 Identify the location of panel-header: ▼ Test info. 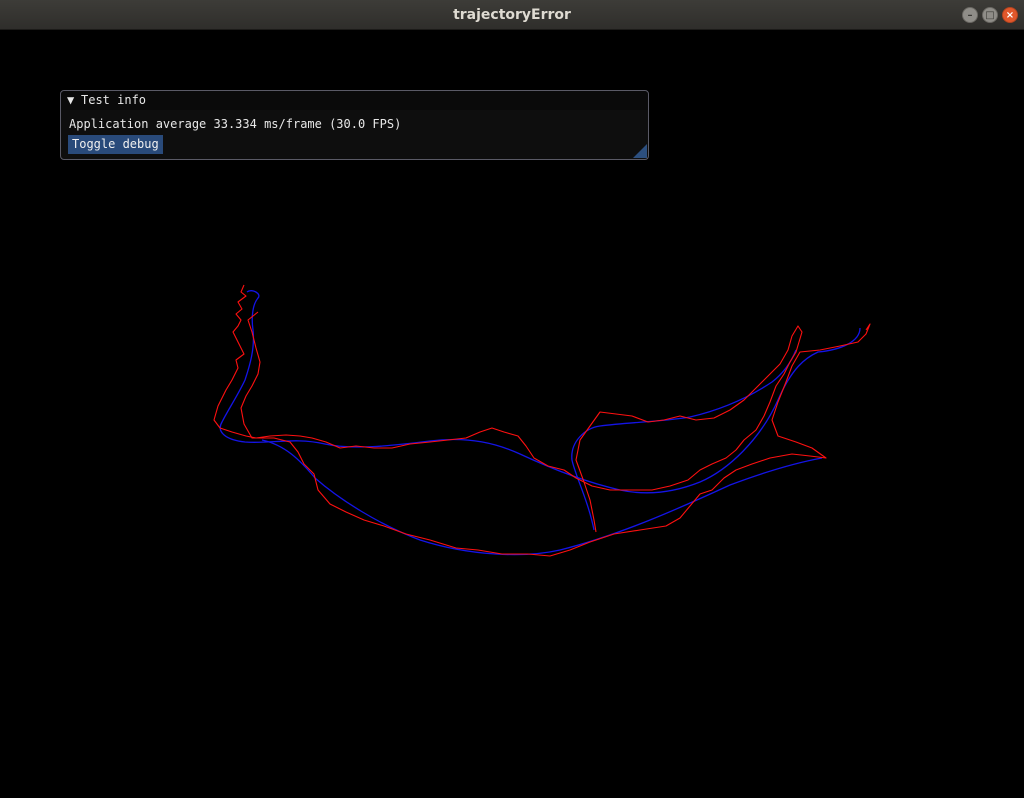
(354, 100).